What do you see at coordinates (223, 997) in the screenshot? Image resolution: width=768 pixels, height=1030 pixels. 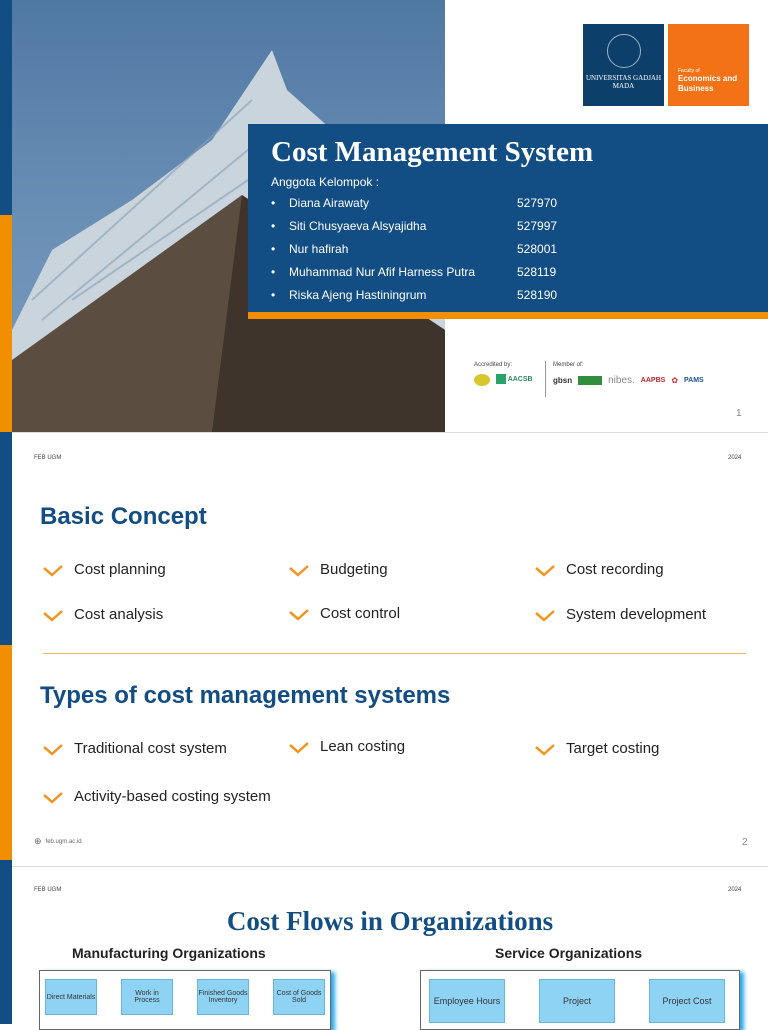 I see `flow-box: Finished Goods Inventory` at bounding box center [223, 997].